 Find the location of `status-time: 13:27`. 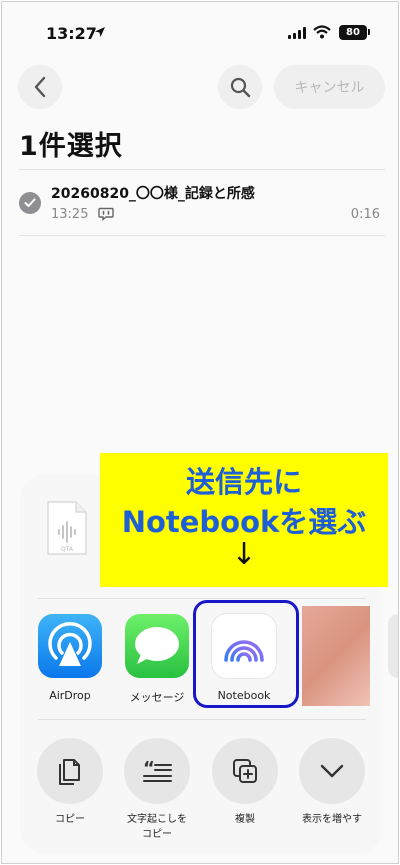

status-time: 13:27 is located at coordinates (71, 33).